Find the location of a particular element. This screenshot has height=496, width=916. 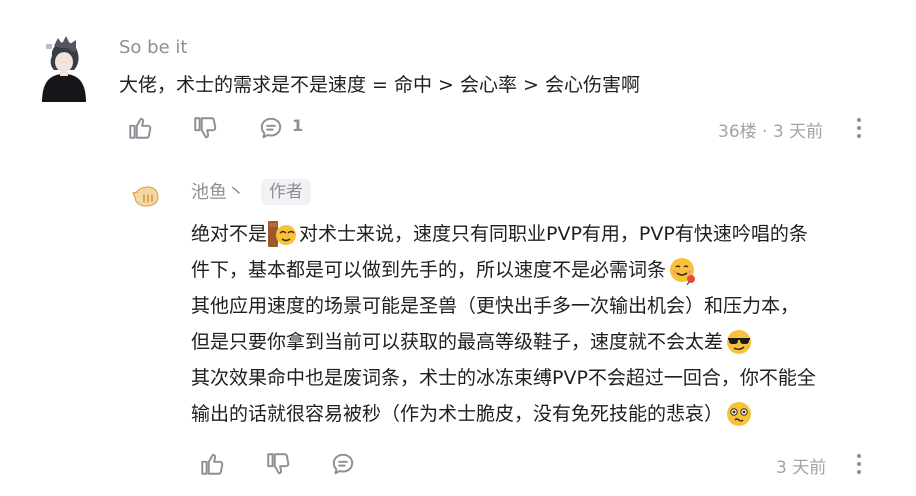

reply-line-text: 输出的话就很容易被秒（作为术士脆皮，没有免死技能的悲哀） is located at coordinates (457, 414).